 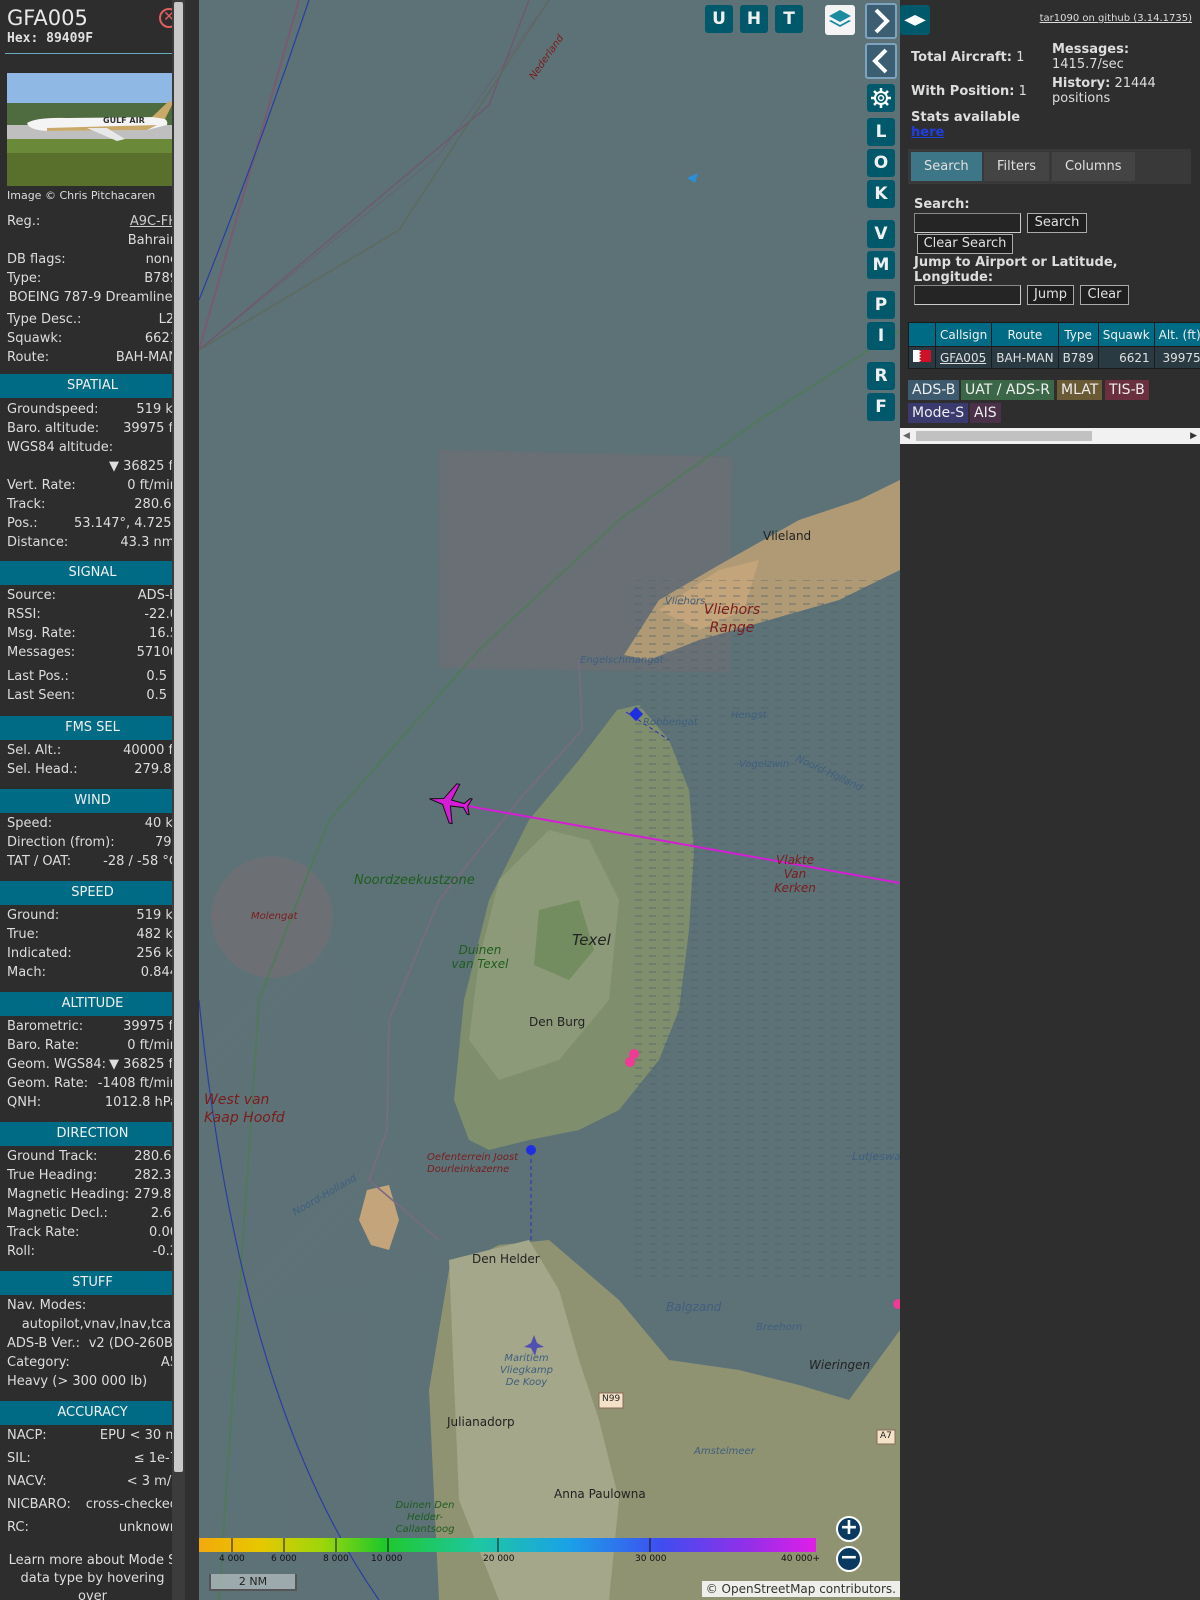 I want to click on tab-filters: Filters, so click(x=1016, y=166).